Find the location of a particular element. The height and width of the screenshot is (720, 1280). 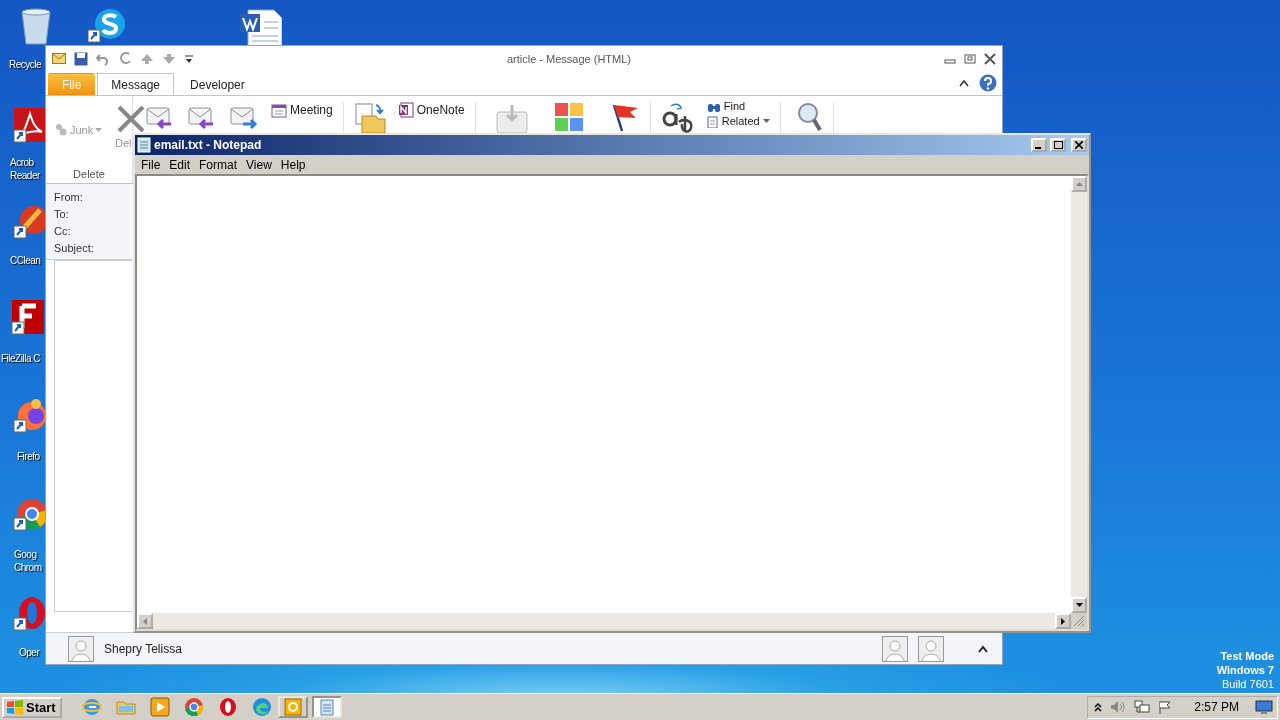

play-icon is located at coordinates (159, 707).